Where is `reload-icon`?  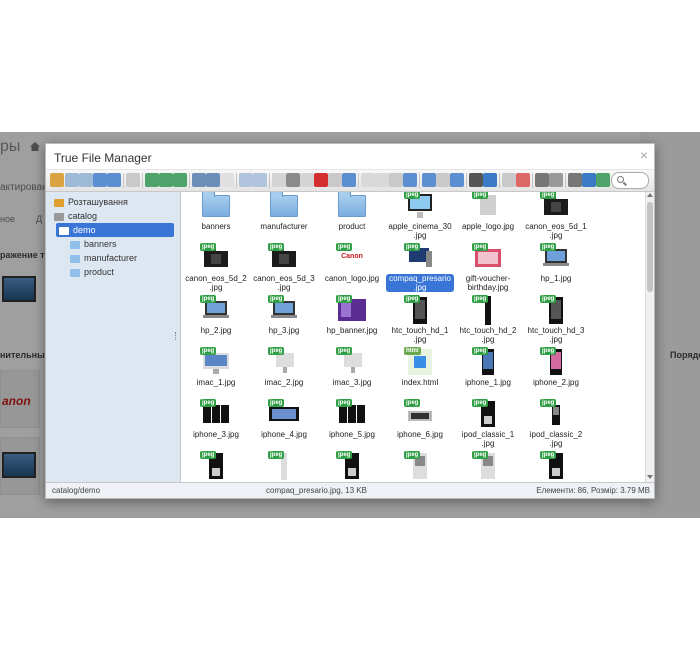 reload-icon is located at coordinates (114, 180).